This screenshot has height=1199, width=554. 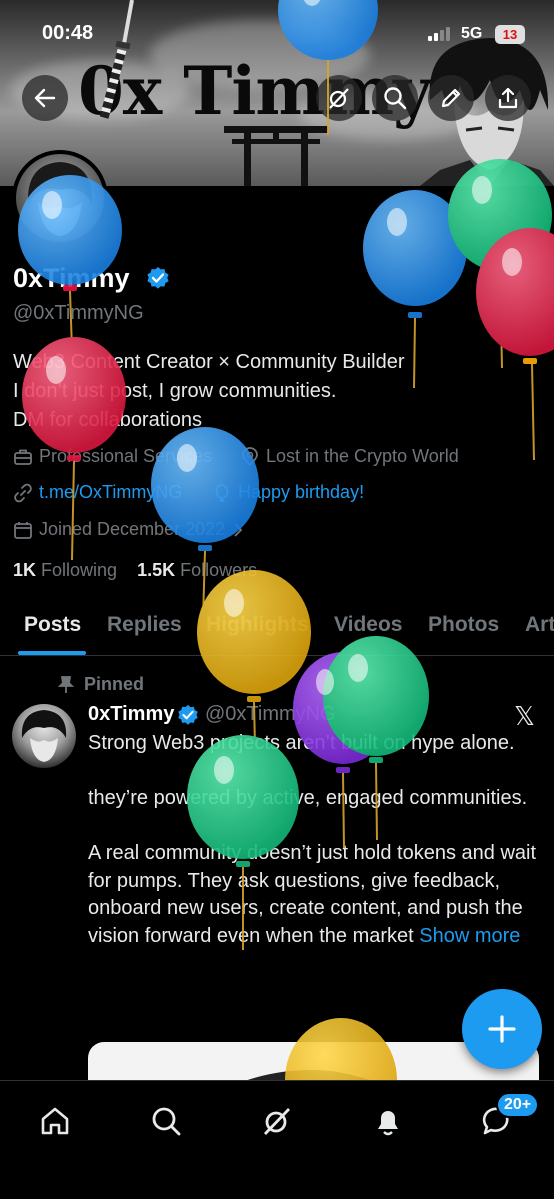 I want to click on followers-link: 1.5K Followers, so click(x=197, y=570).